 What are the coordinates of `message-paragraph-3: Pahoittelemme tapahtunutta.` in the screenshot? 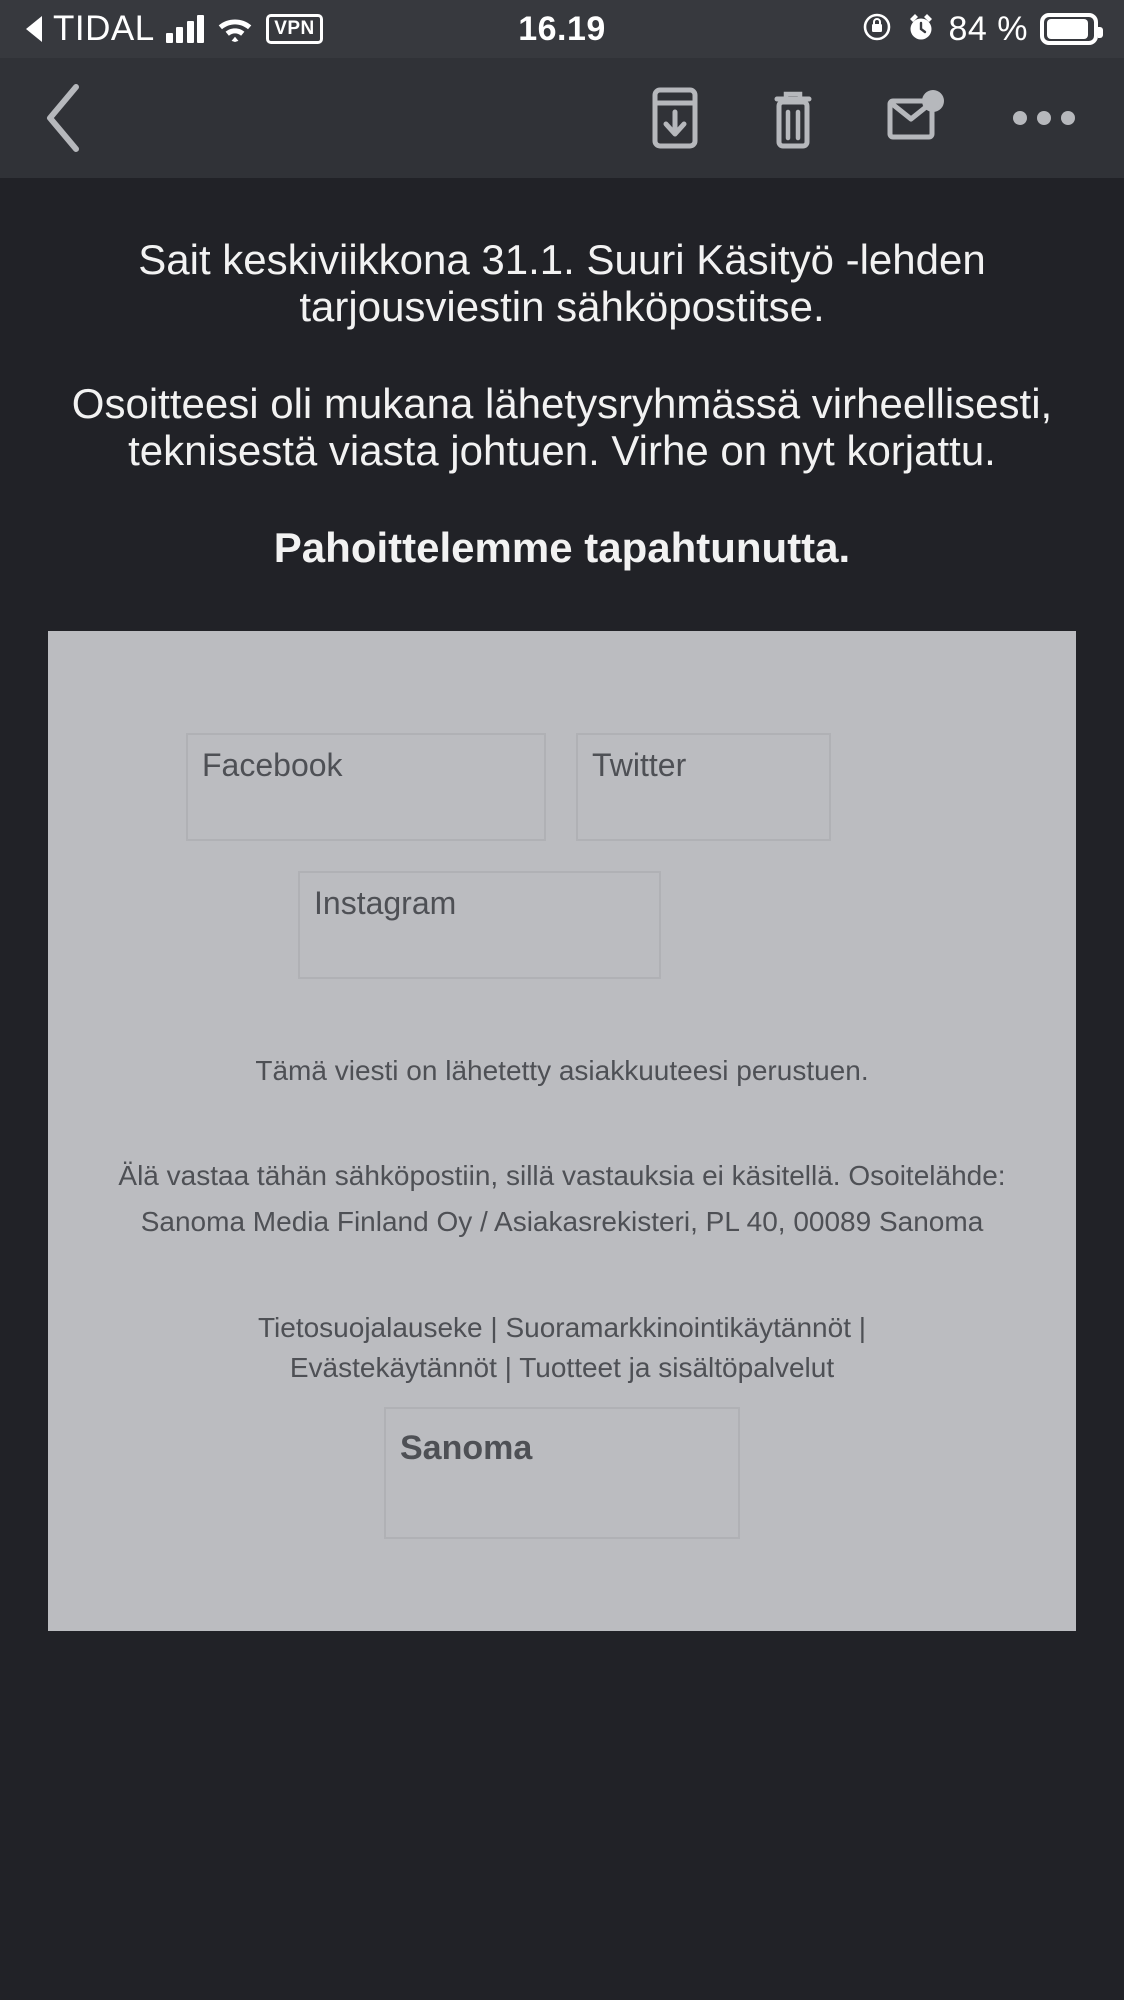 It's located at (562, 548).